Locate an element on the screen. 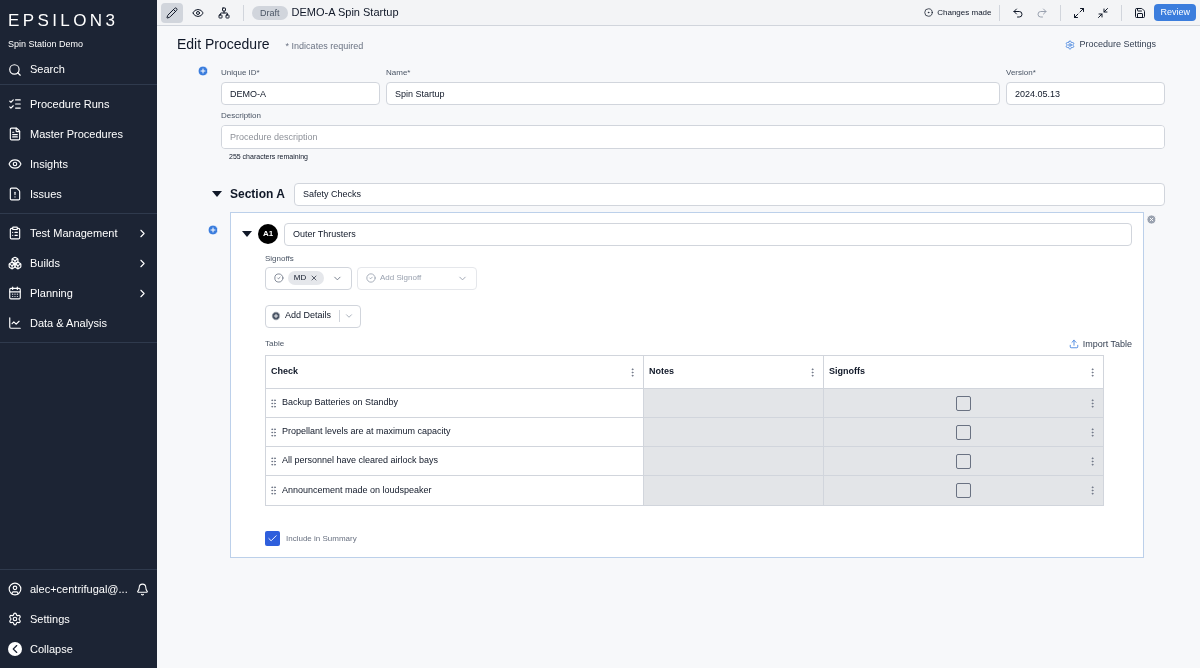 Image resolution: width=1200 pixels, height=668 pixels. nav-item: Master Procedures is located at coordinates (78, 134).